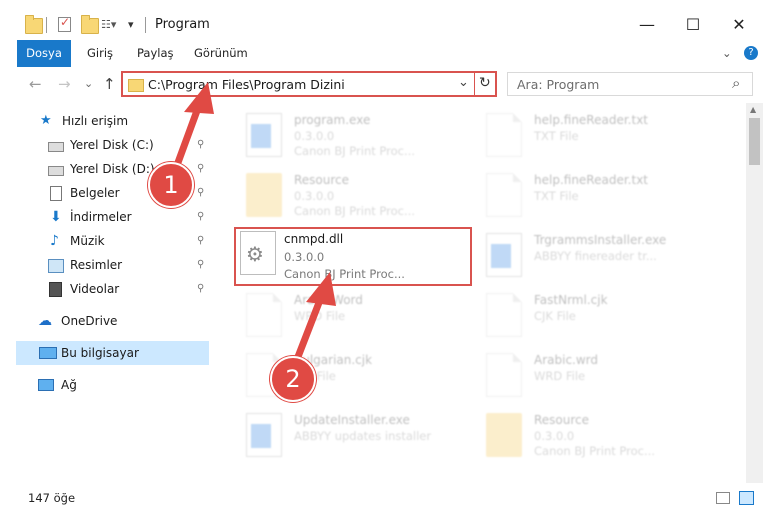 Image resolution: width=769 pixels, height=522 pixels. I want to click on step-badge-2: 2, so click(293, 379).